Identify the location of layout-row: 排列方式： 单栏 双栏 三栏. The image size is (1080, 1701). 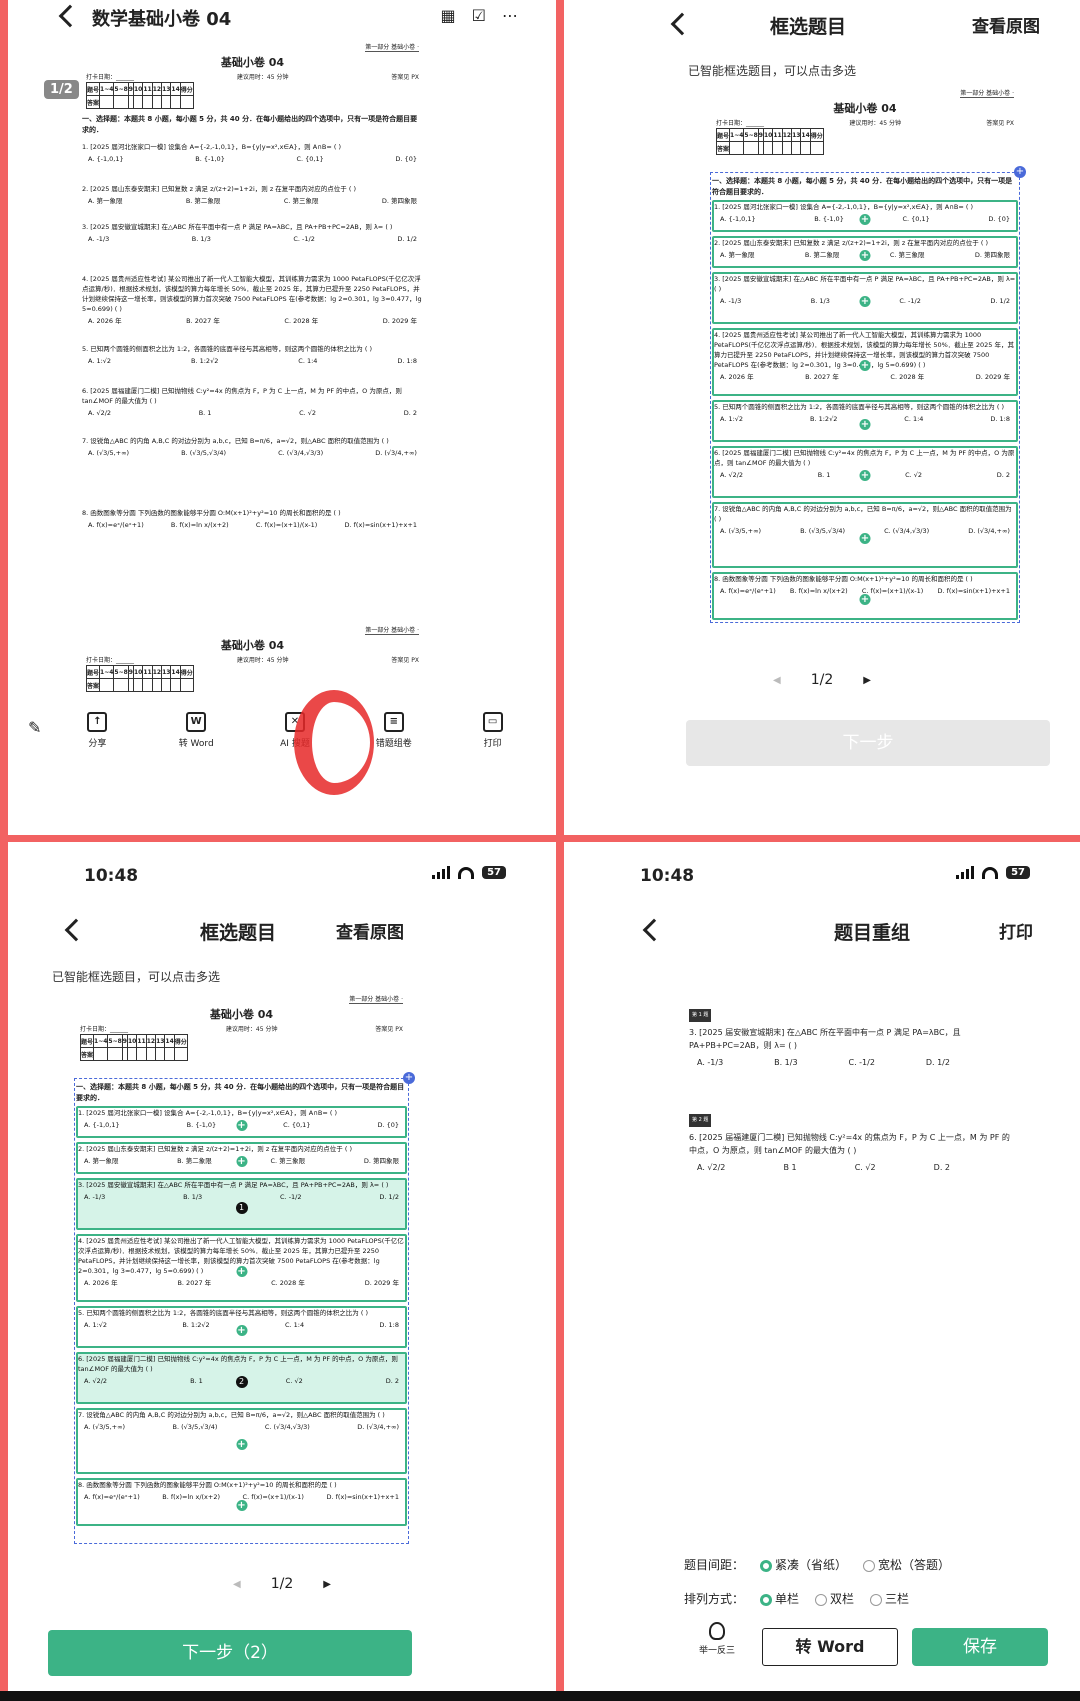
(796, 1598).